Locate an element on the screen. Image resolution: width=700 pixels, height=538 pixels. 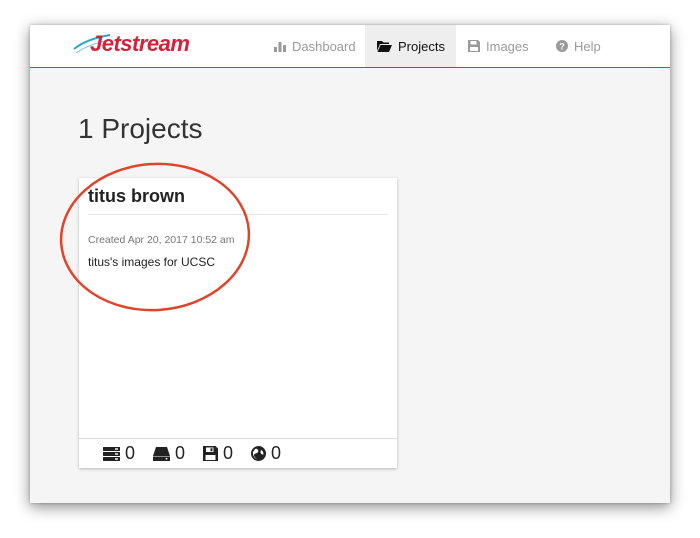
server-stack-icon is located at coordinates (111, 453).